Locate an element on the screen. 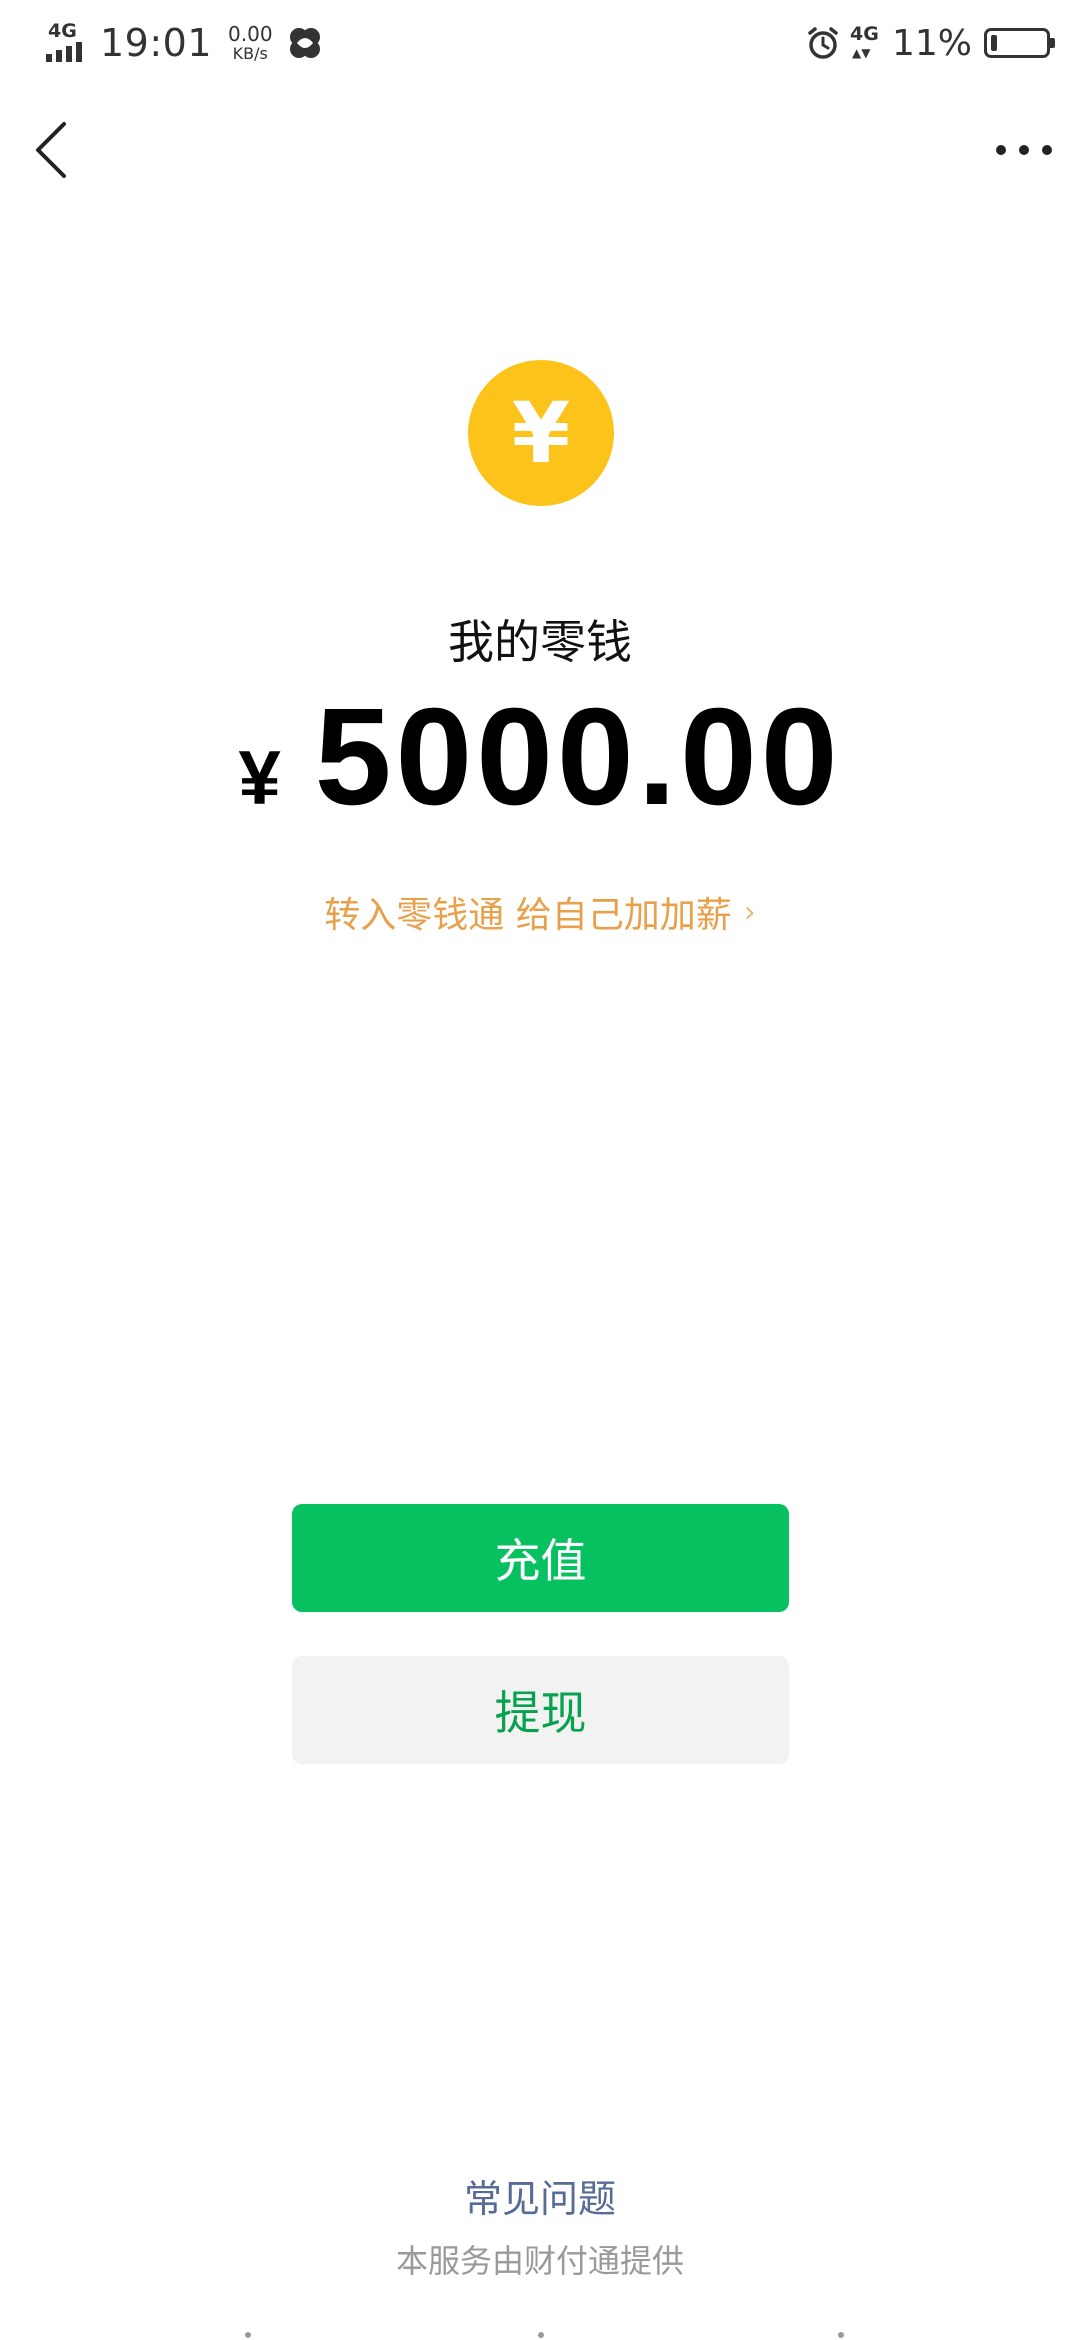 This screenshot has height=2340, width=1080. back-button is located at coordinates (53, 150).